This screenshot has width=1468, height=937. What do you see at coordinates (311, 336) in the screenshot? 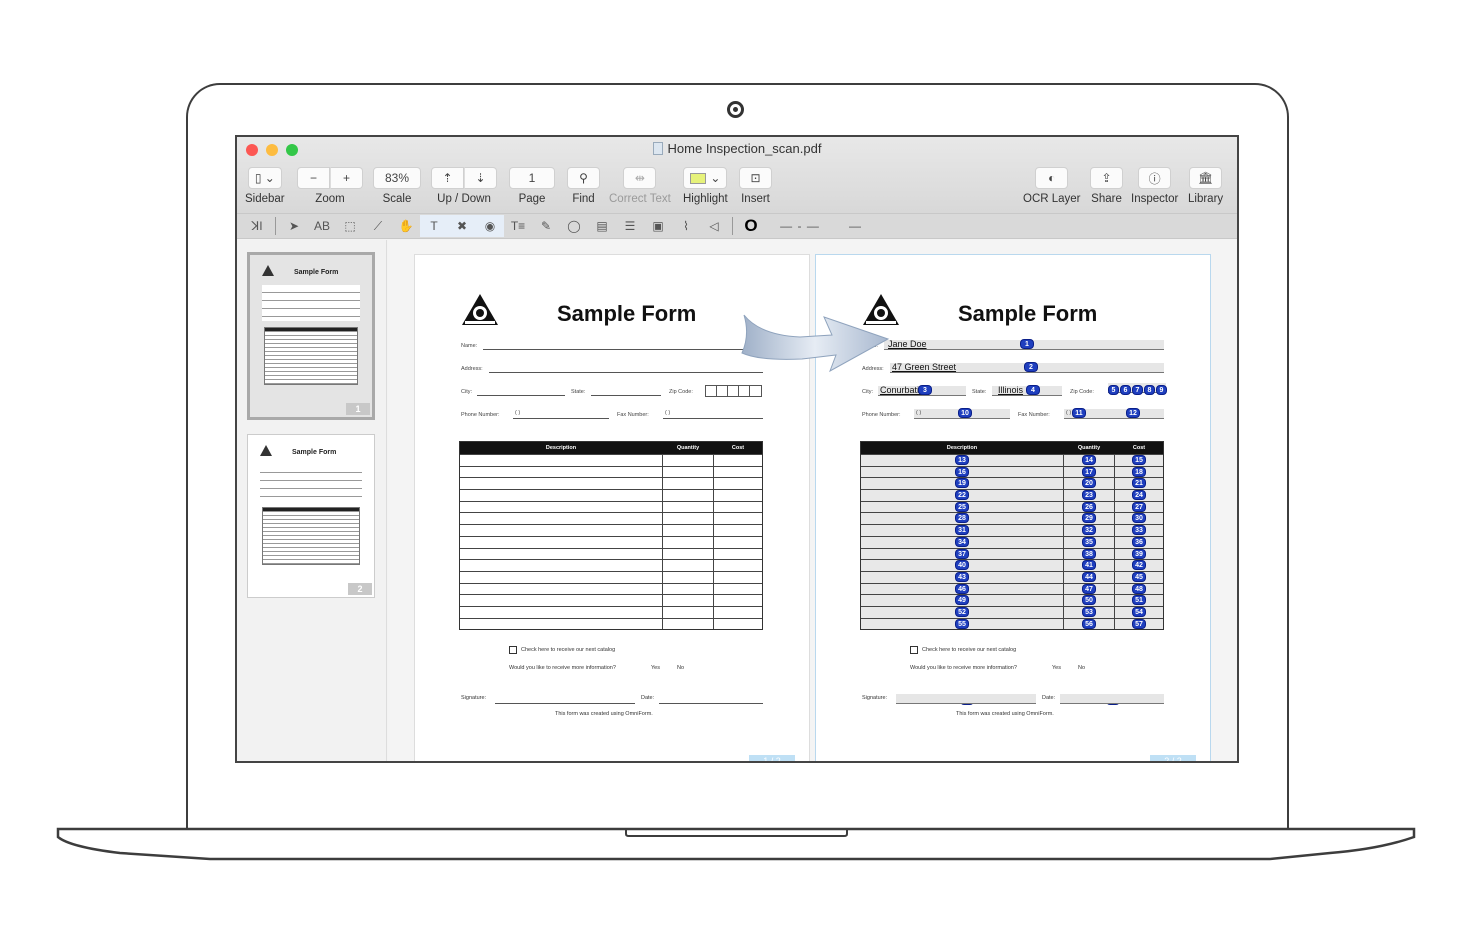
I see `page-thumbnail: Sample Form 1` at bounding box center [311, 336].